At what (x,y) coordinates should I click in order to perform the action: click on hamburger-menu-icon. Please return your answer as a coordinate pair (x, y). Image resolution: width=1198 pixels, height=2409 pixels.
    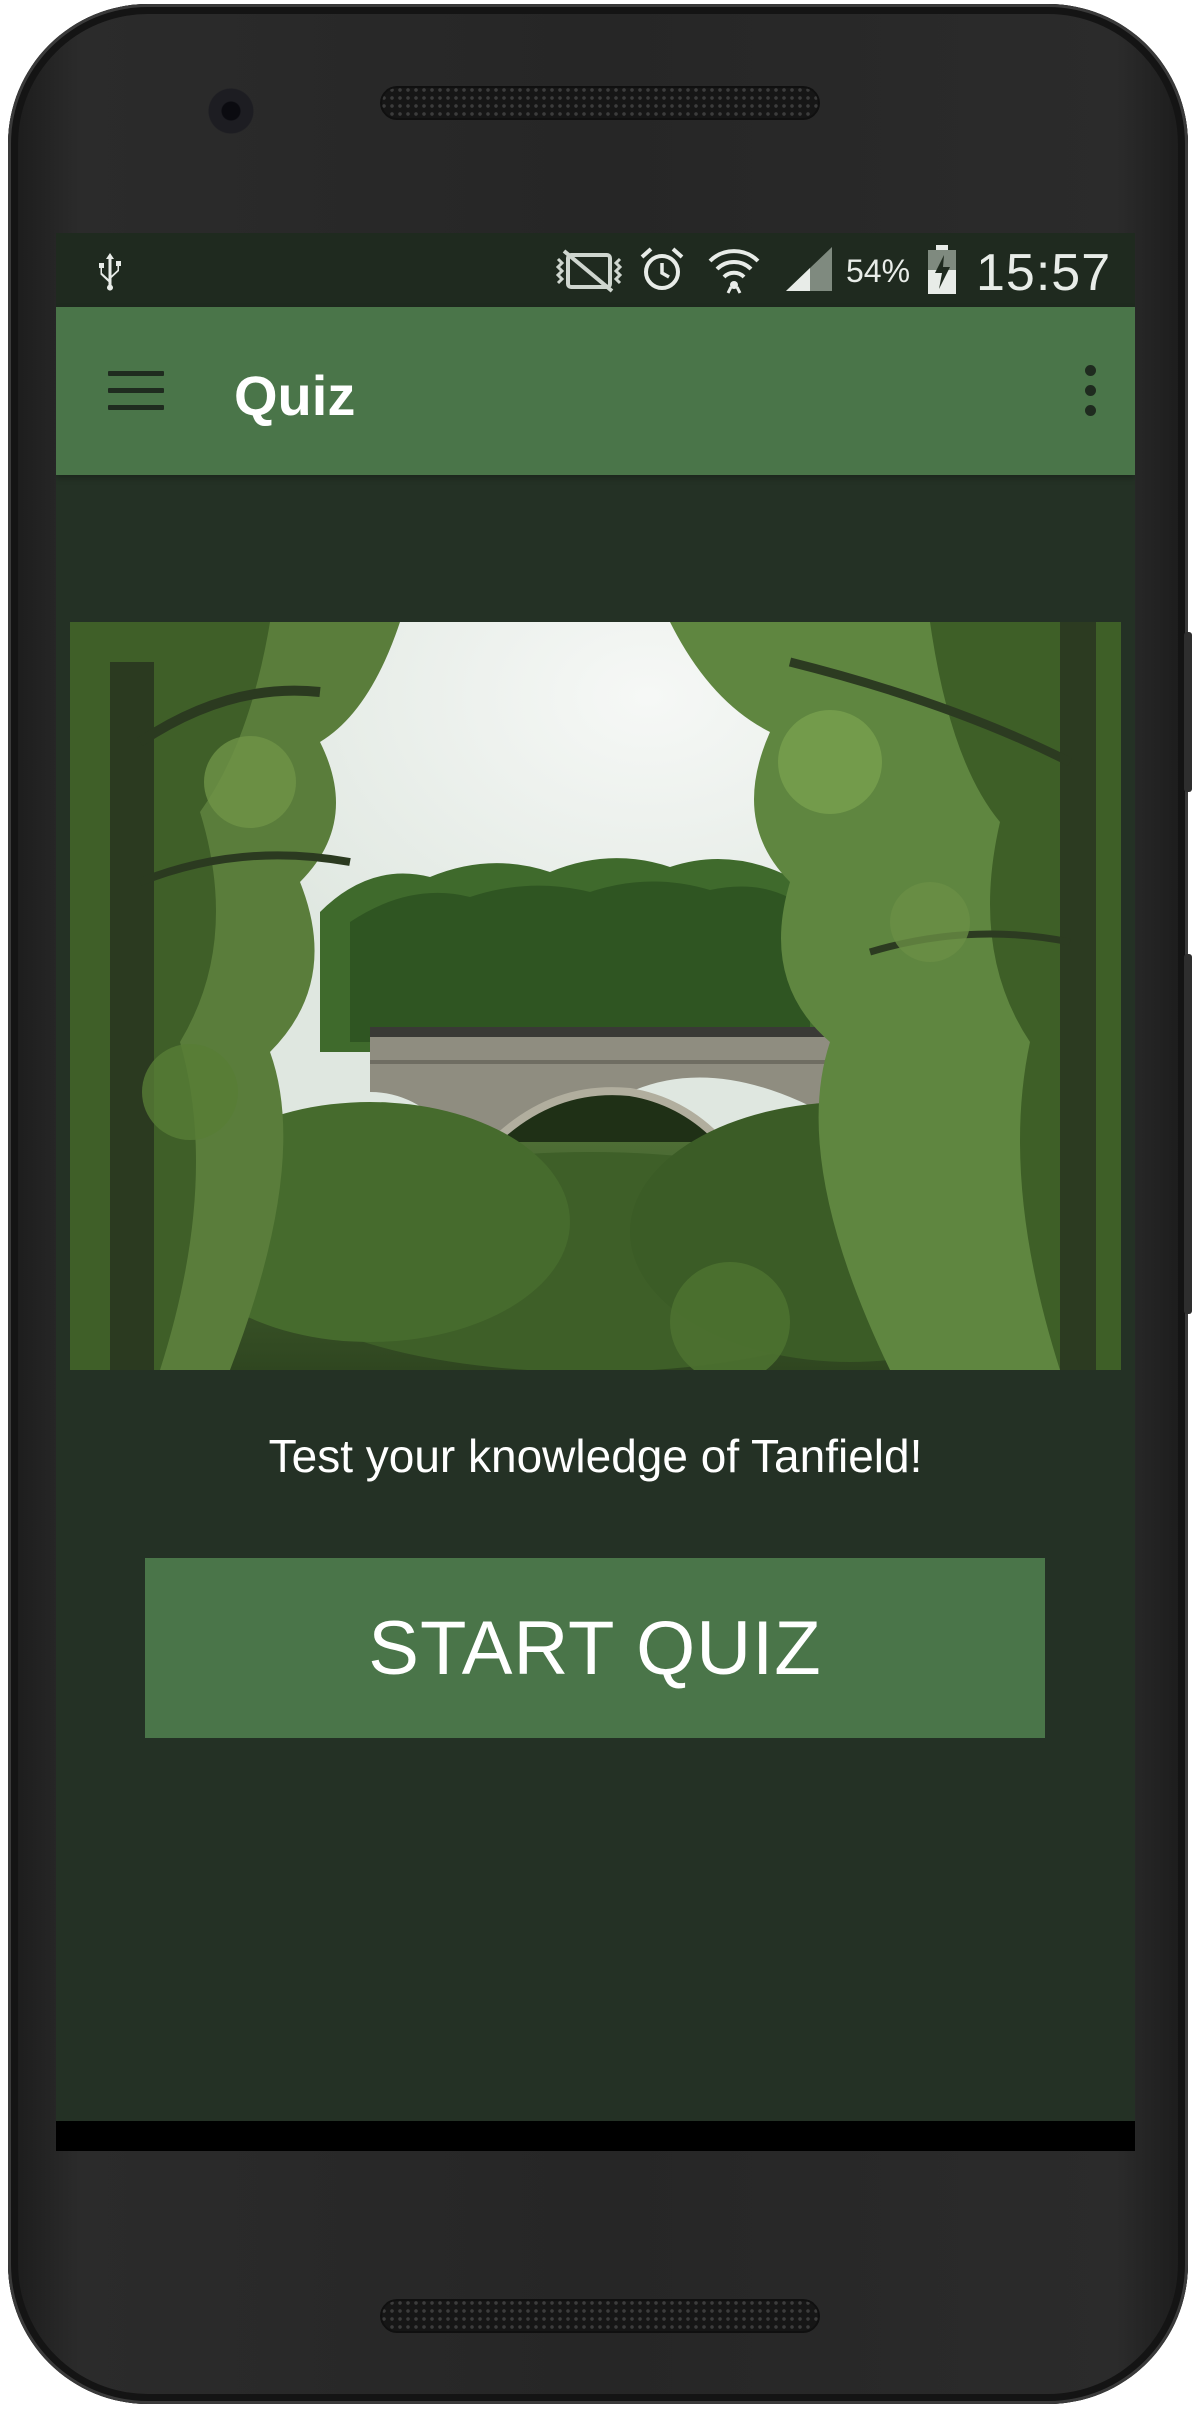
    Looking at the image, I should click on (138, 391).